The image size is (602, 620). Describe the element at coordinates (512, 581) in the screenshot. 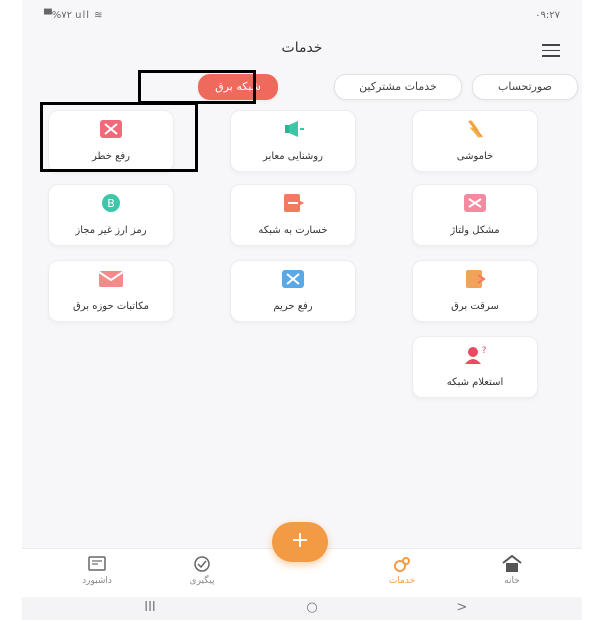

I see `nav-label: خانه` at that location.